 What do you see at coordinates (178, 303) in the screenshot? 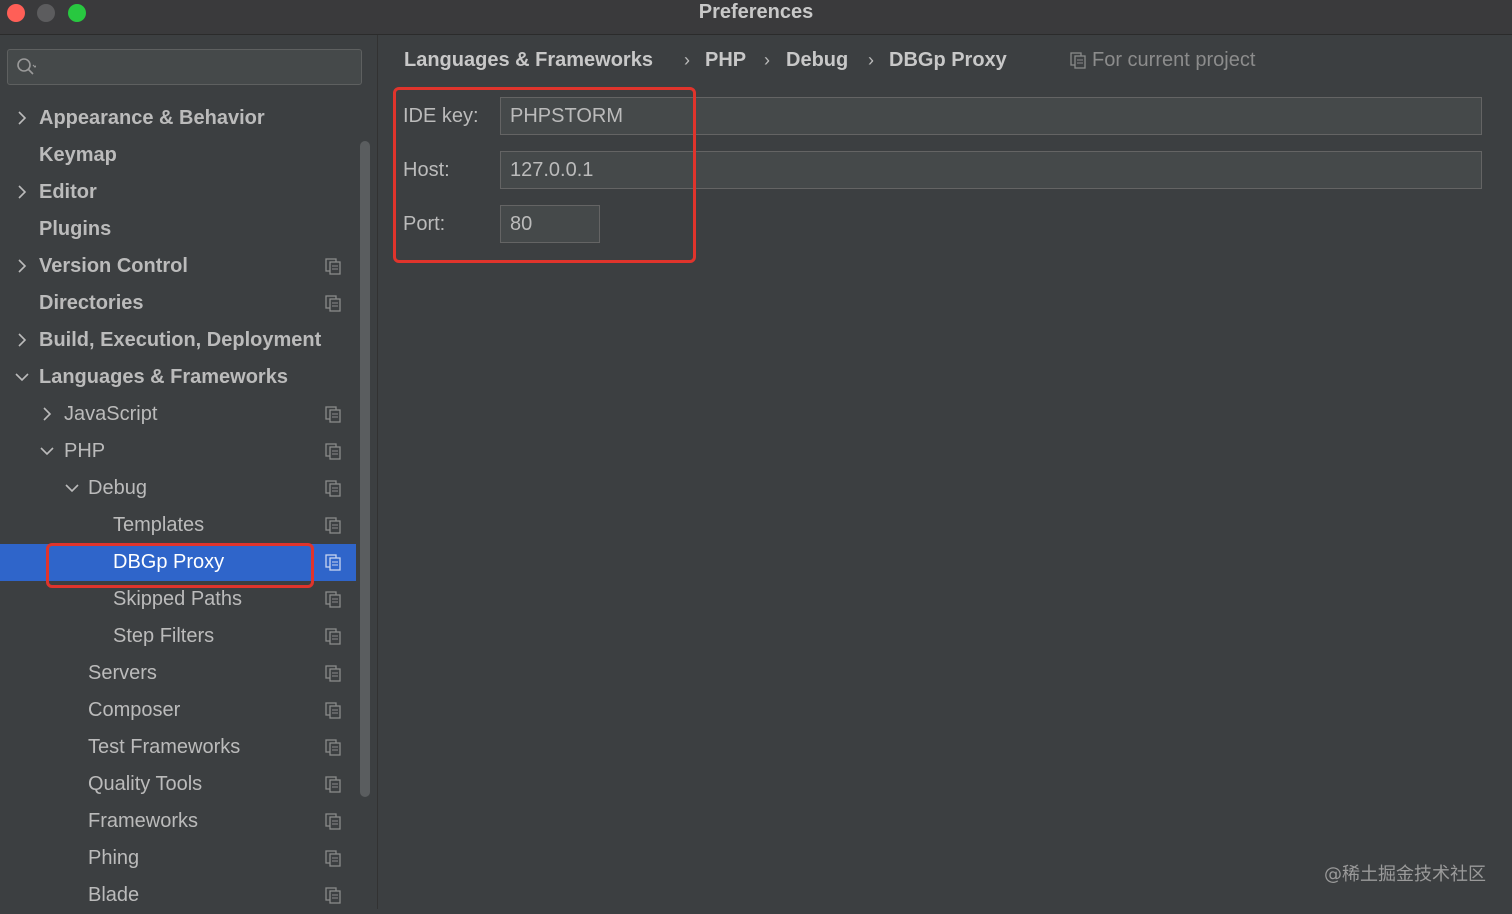
I see `sidebar-item-directories: Directories` at bounding box center [178, 303].